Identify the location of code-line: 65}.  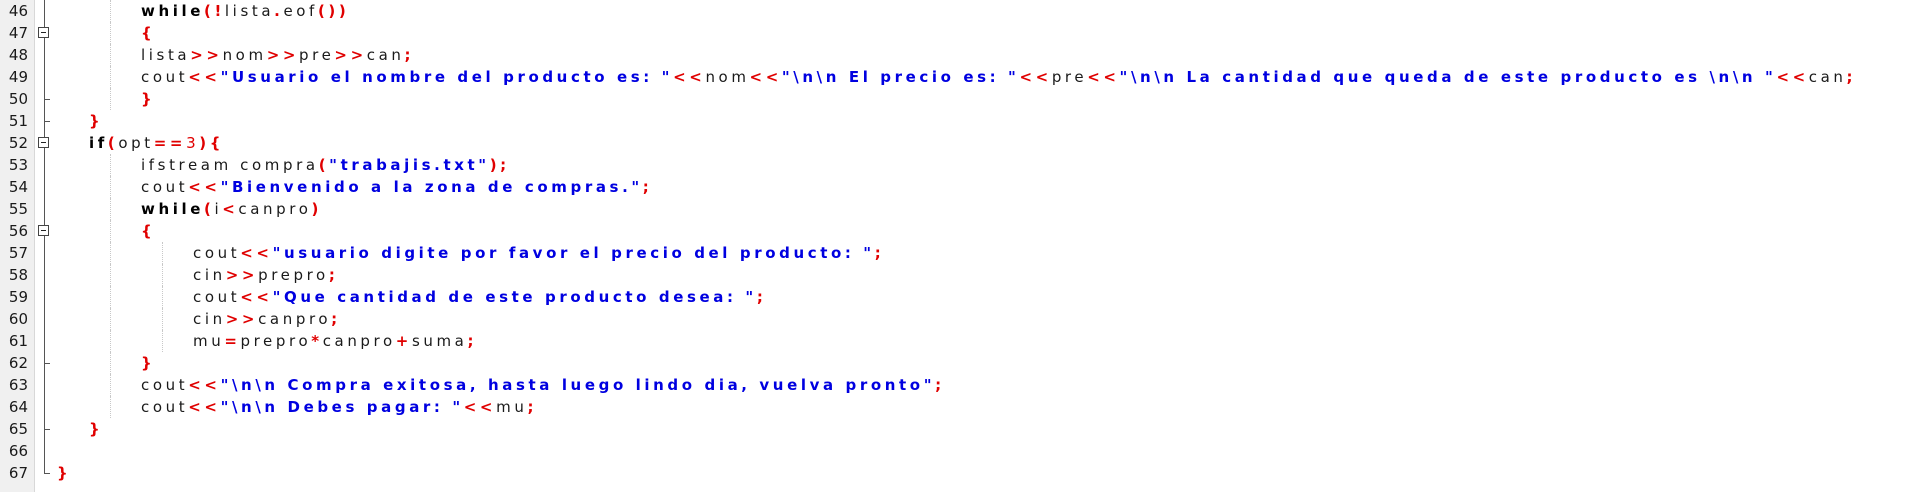
(960, 429).